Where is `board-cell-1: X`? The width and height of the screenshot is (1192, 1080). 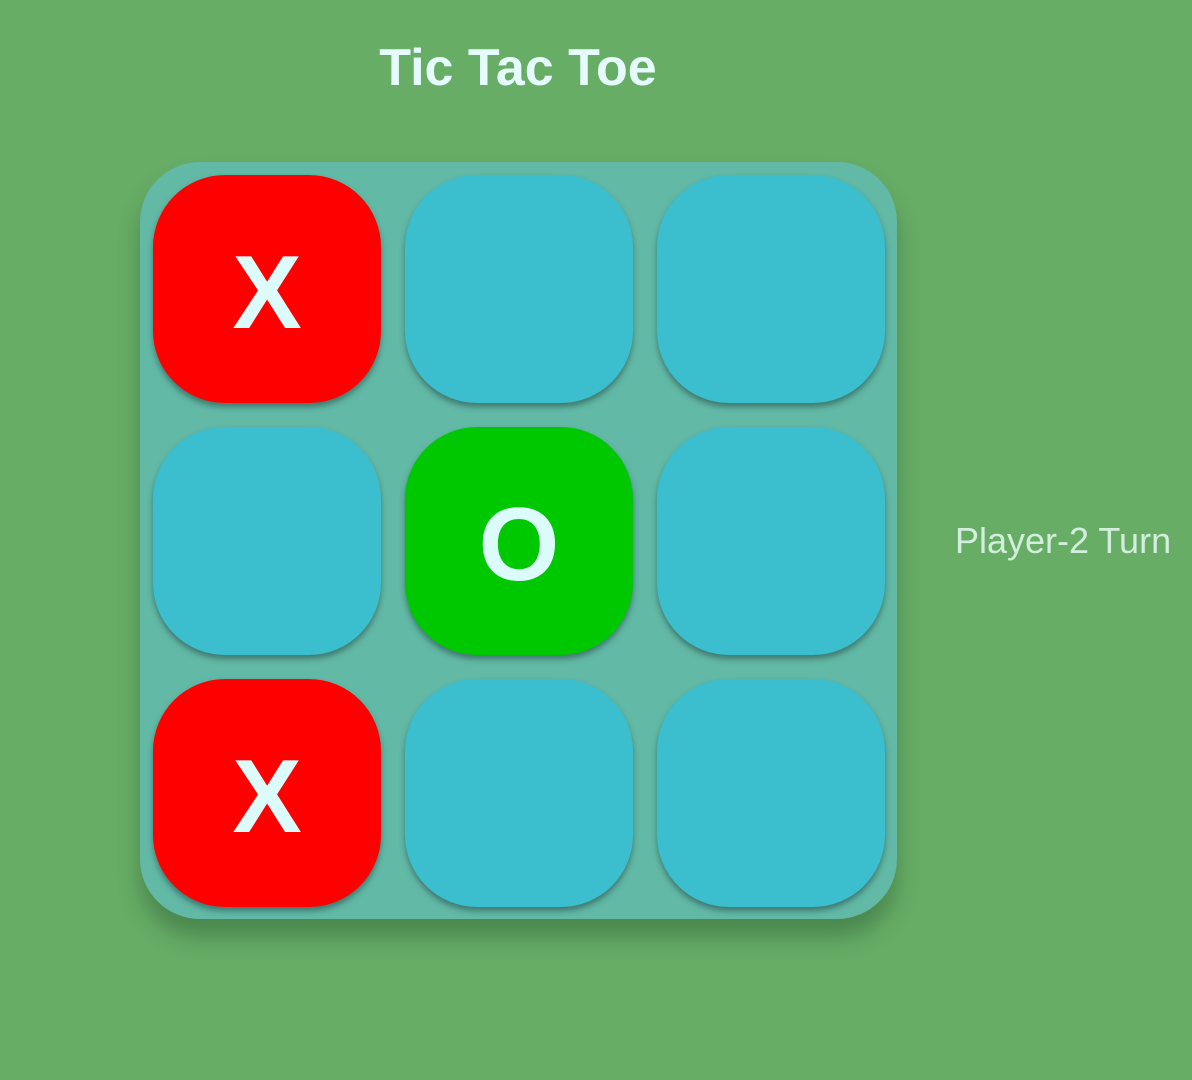
board-cell-1: X is located at coordinates (267, 289).